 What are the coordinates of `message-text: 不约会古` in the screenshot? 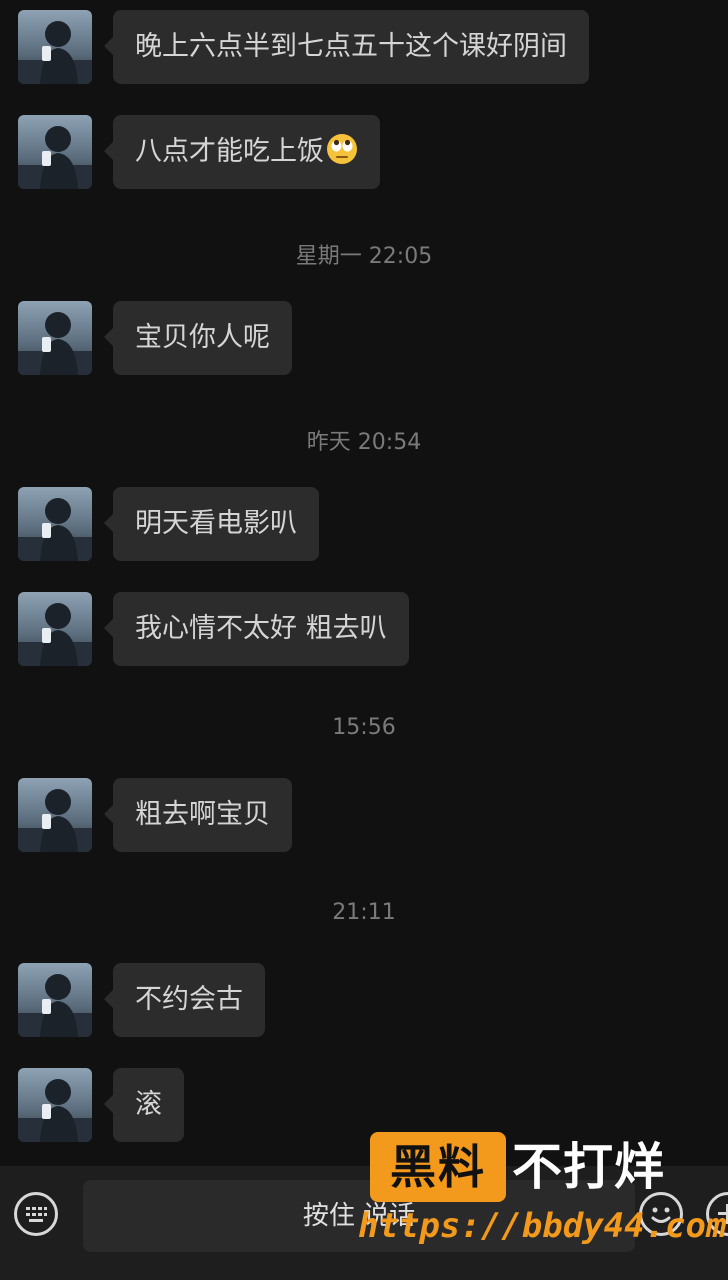 It's located at (189, 999).